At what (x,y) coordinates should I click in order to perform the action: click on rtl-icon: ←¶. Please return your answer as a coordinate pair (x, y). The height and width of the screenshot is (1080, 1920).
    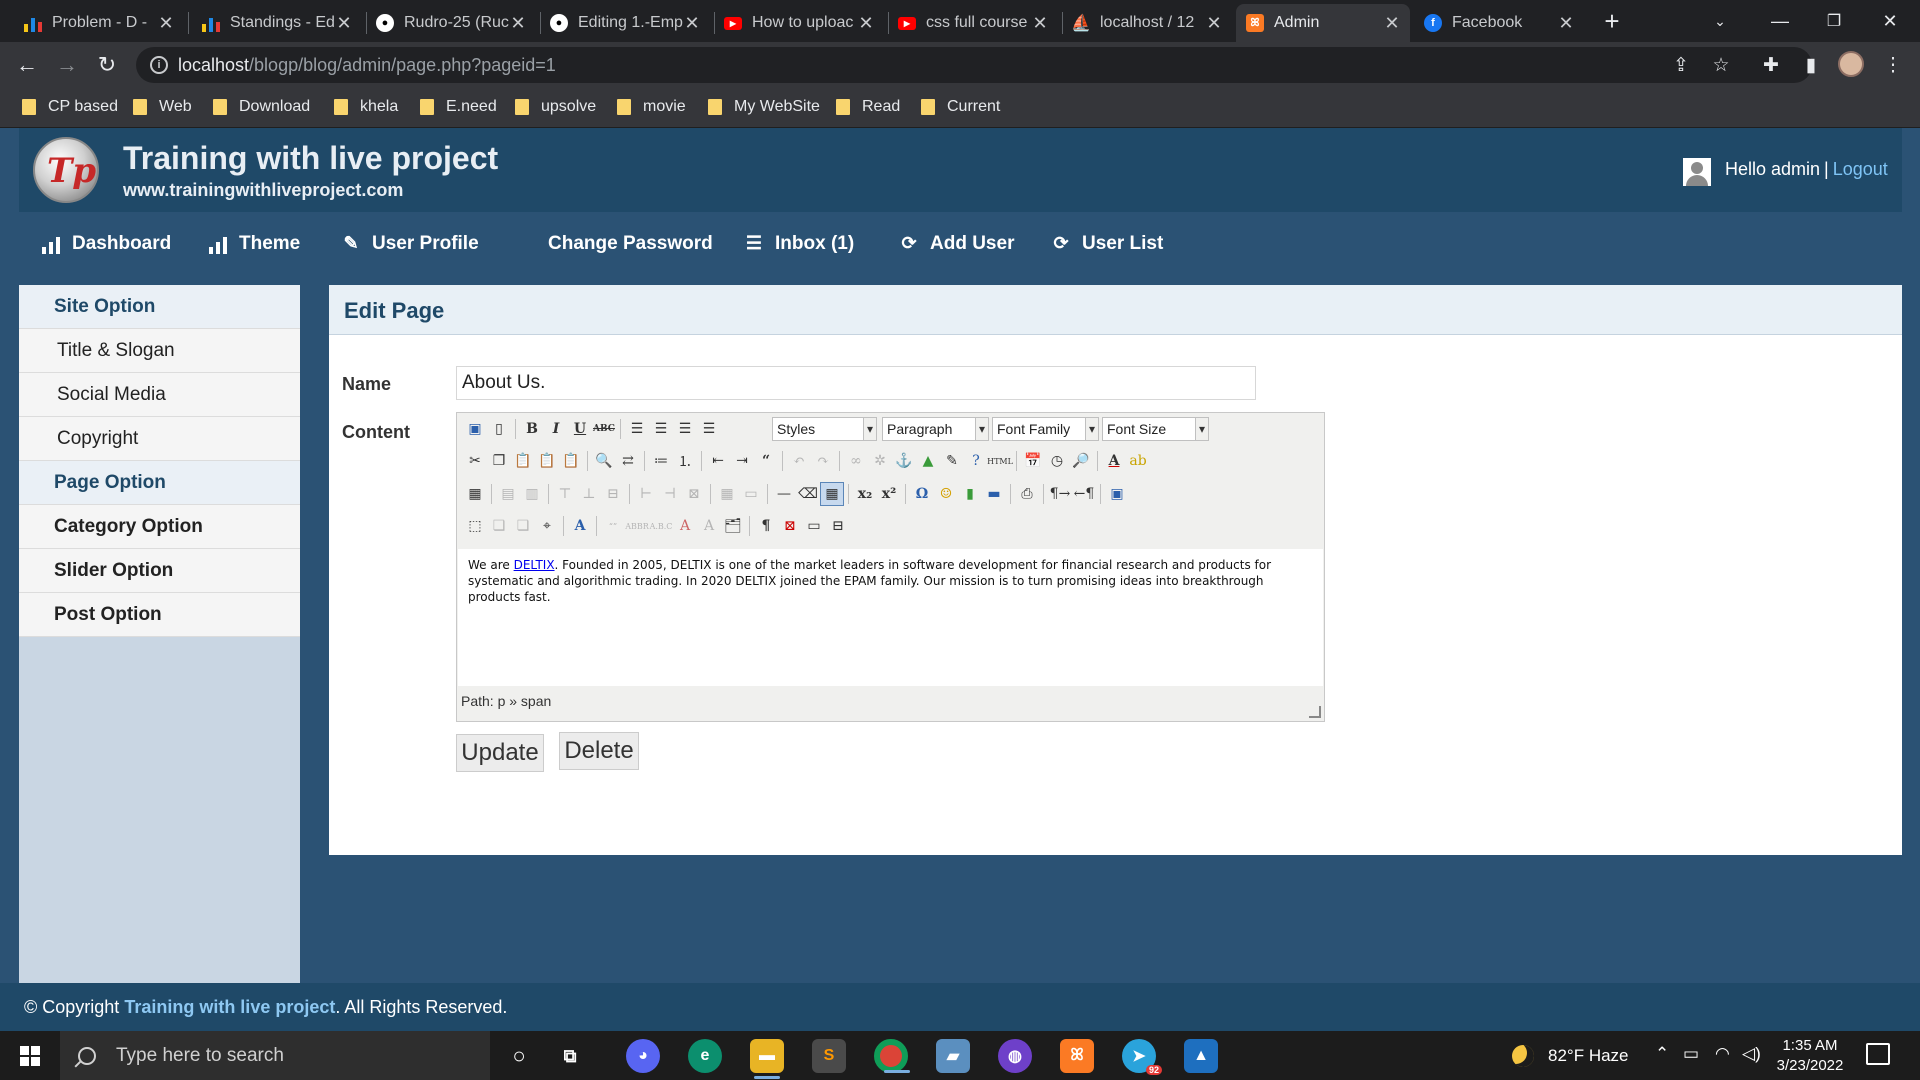
    Looking at the image, I should click on (1084, 494).